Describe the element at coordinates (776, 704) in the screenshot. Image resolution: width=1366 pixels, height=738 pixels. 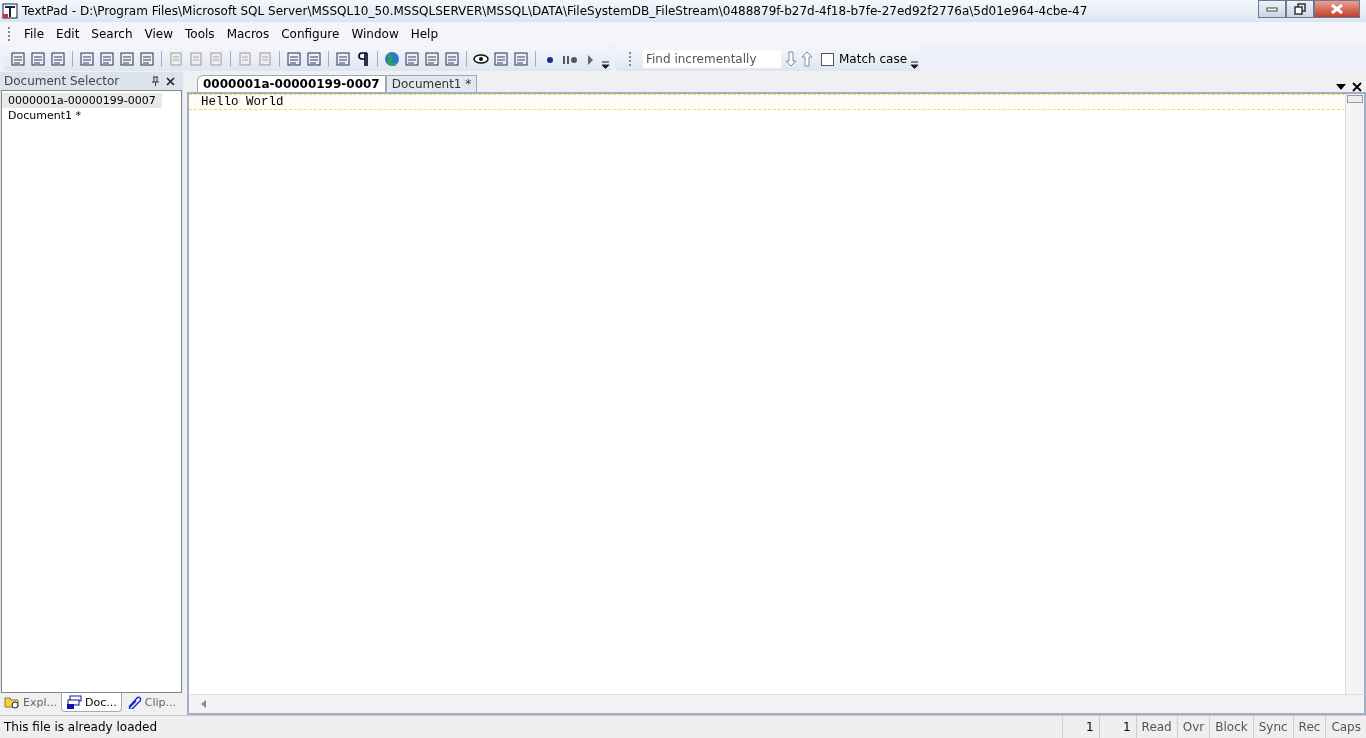
I see `horizontal-scrollbar` at that location.